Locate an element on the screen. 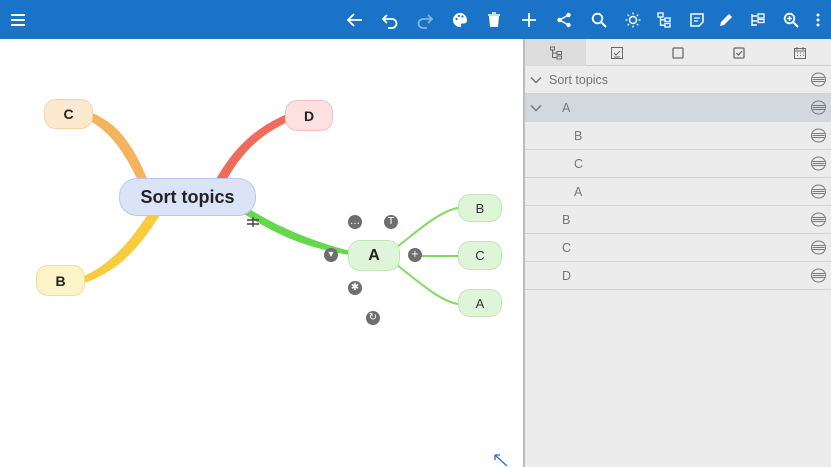 This screenshot has height=467, width=831. text-format-icon: T is located at coordinates (391, 222).